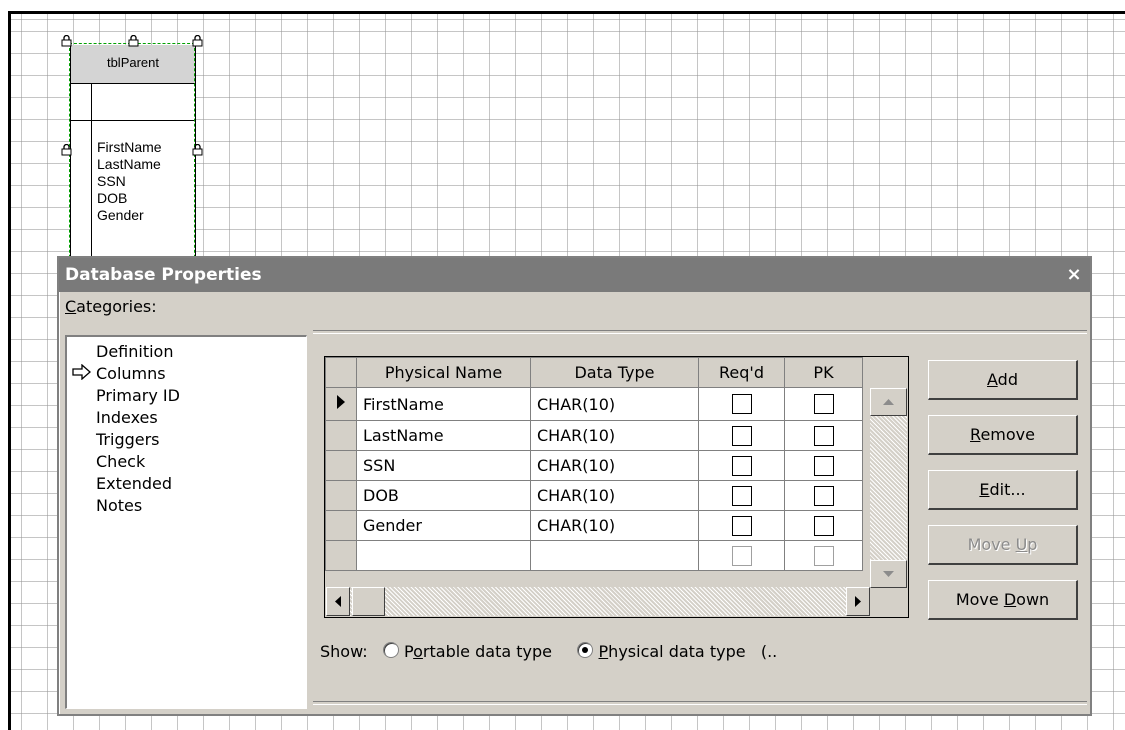  What do you see at coordinates (138, 396) in the screenshot?
I see `category-item-primary-id: Primary ID` at bounding box center [138, 396].